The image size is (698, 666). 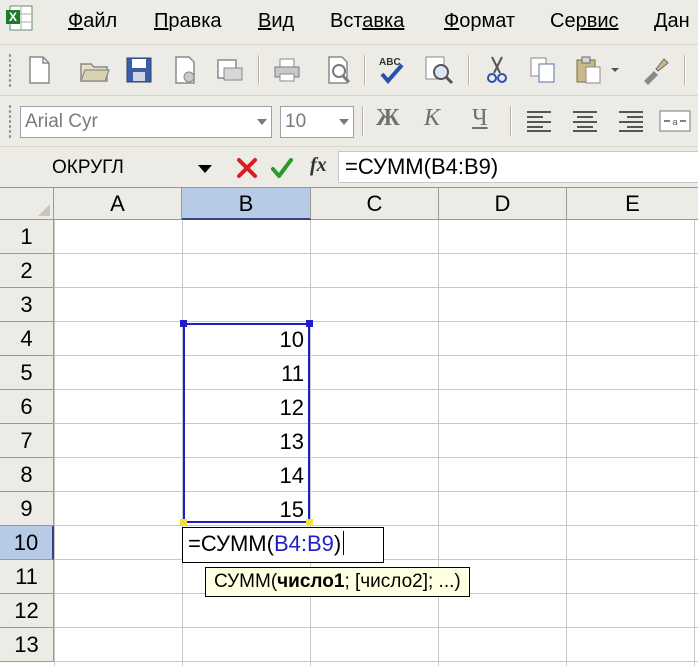 What do you see at coordinates (432, 118) in the screenshot?
I see `italic-button: К` at bounding box center [432, 118].